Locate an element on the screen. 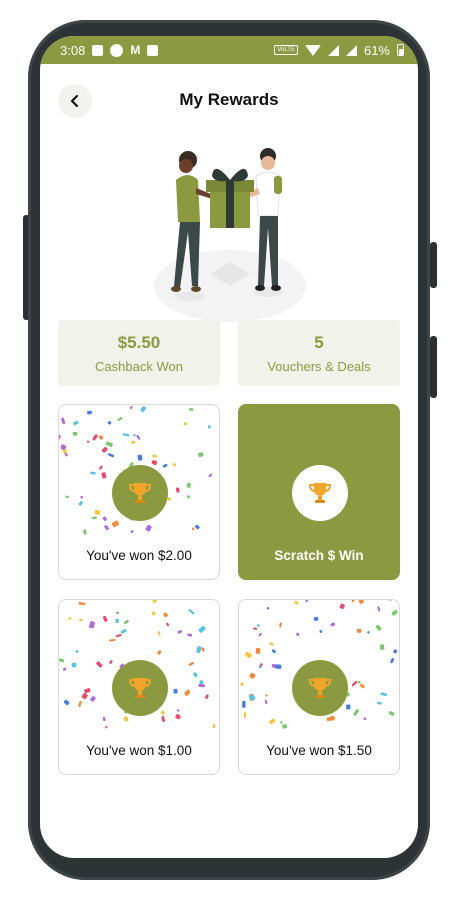 This screenshot has height=900, width=460. reward-card-scratch: Scratch $ Win is located at coordinates (319, 492).